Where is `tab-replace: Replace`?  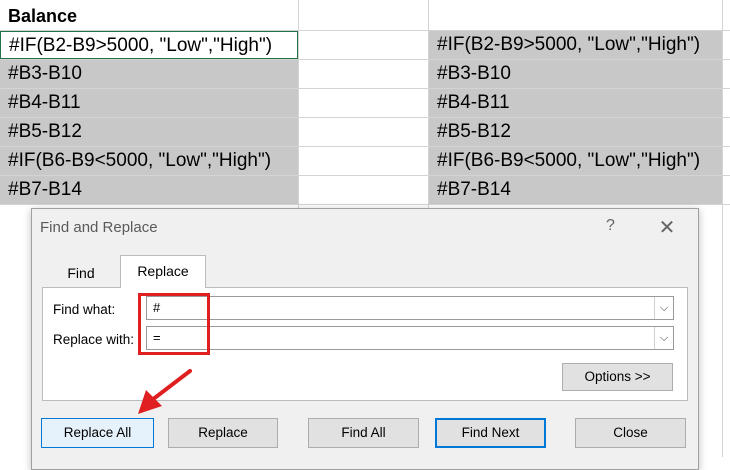
tab-replace: Replace is located at coordinates (163, 271).